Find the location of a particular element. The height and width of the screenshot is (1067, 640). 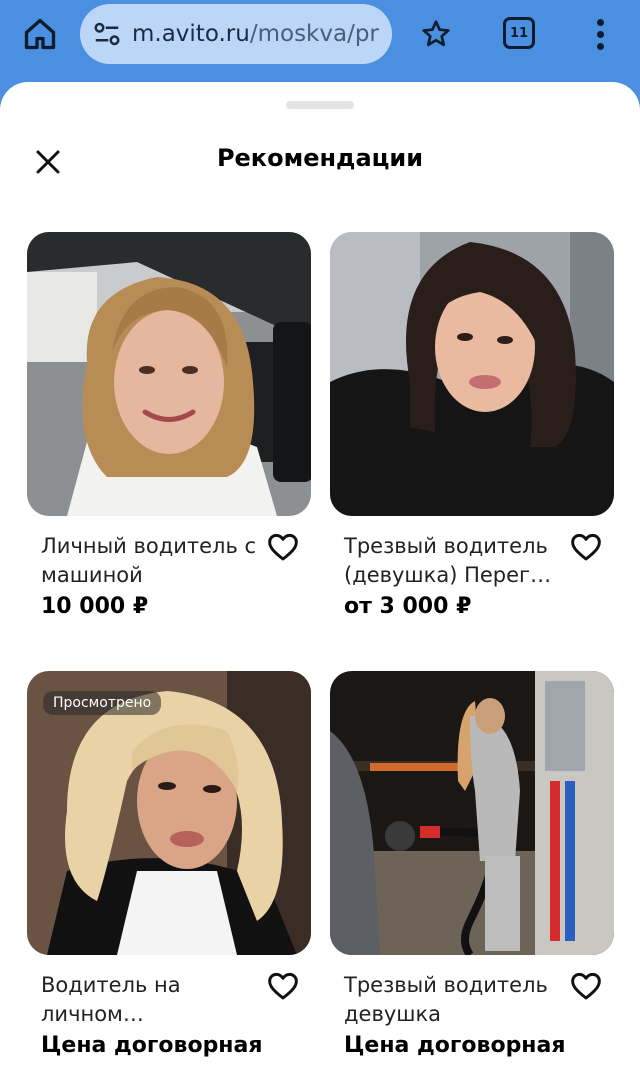

listing-image-gas-station is located at coordinates (472, 813).